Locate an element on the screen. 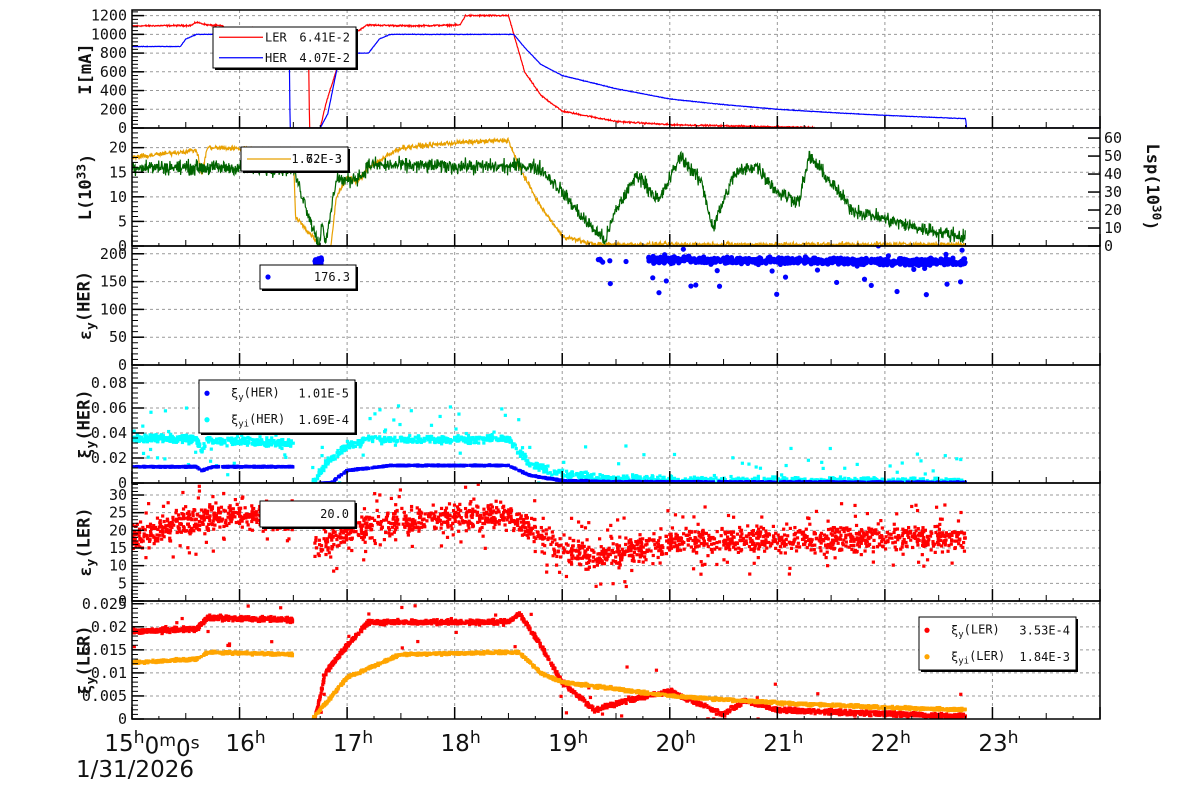 The height and width of the screenshot is (798, 1200). series-group is located at coordinates (640, 265).